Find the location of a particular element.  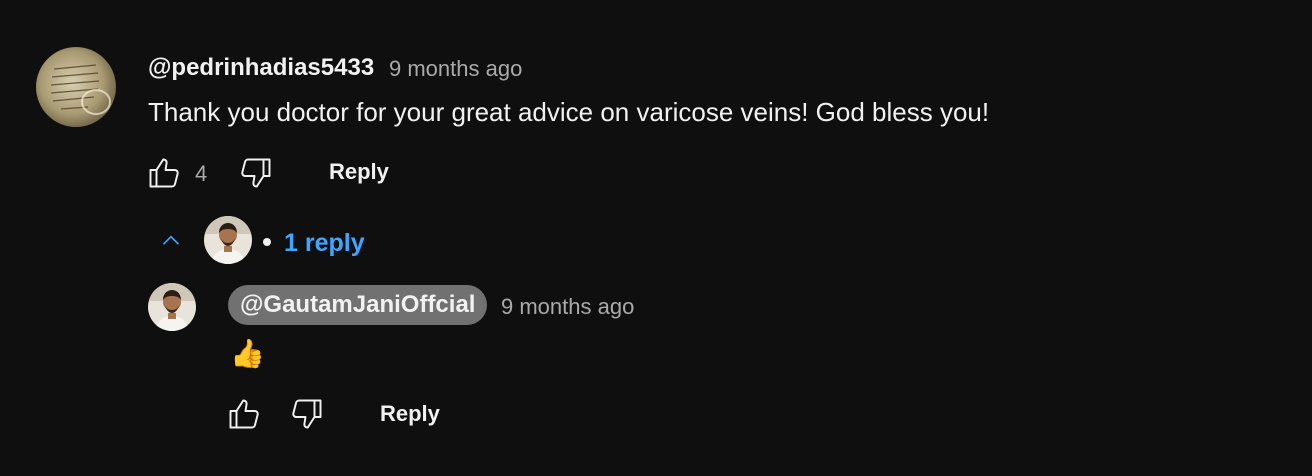

replies-toggle: 1 reply is located at coordinates (265, 240).